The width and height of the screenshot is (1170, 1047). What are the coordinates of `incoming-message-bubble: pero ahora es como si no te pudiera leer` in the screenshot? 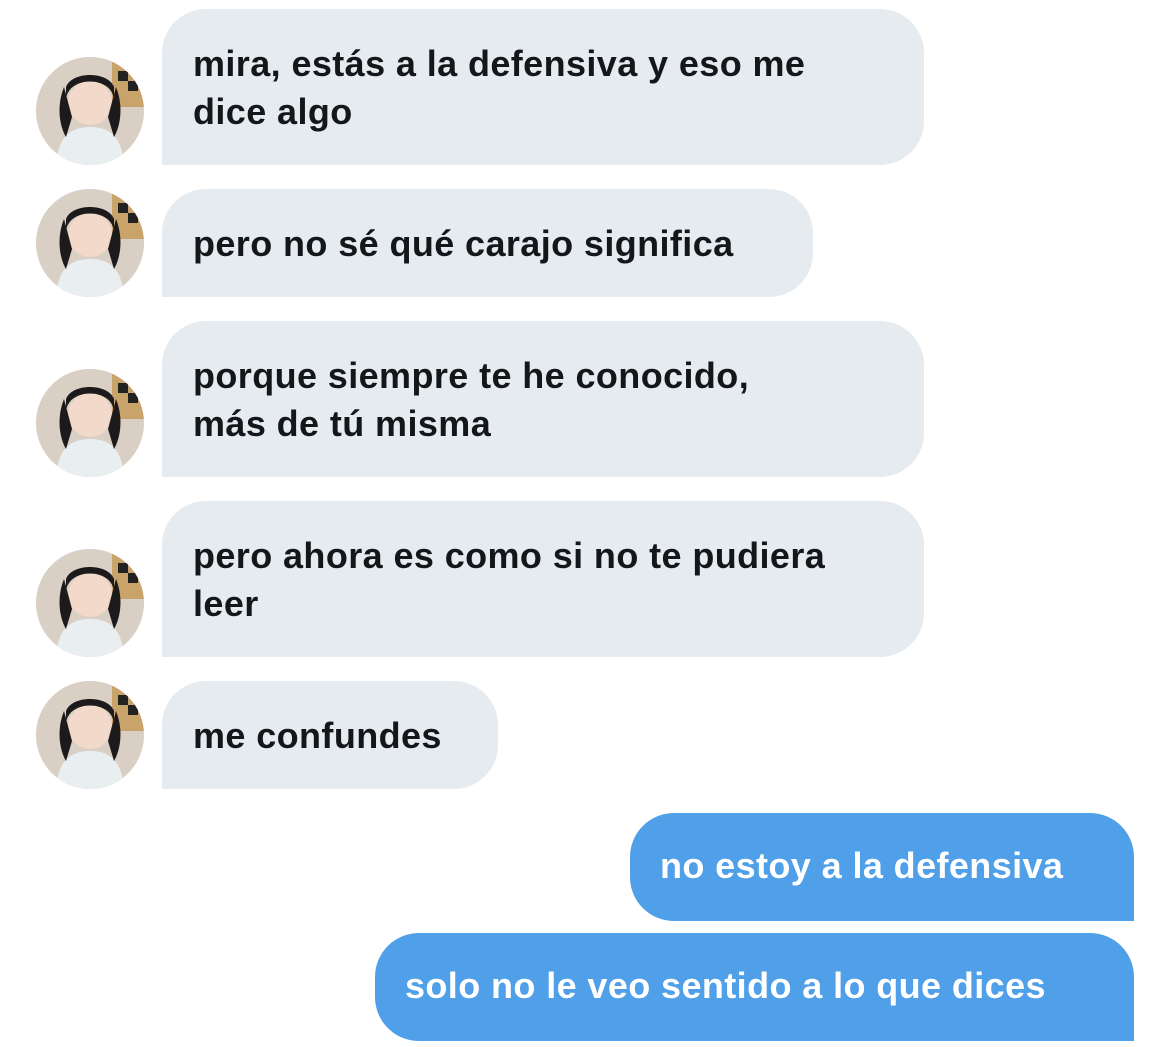 It's located at (543, 579).